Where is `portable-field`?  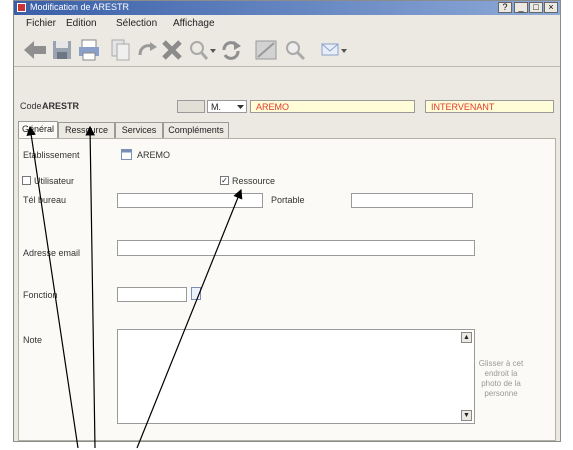 portable-field is located at coordinates (412, 200).